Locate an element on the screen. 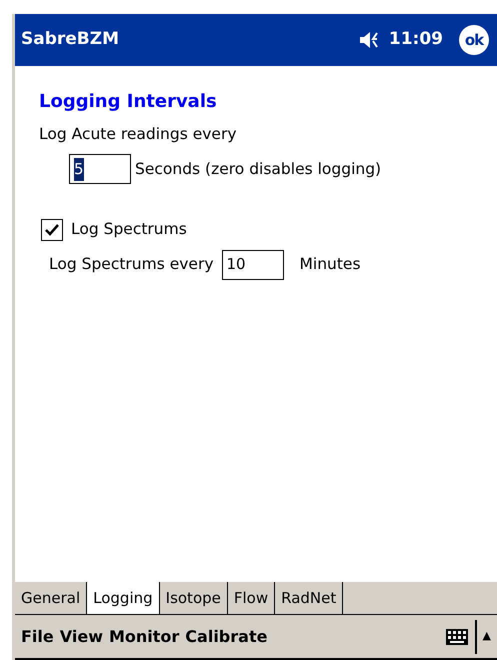 The height and width of the screenshot is (660, 497). menu-item: View is located at coordinates (81, 636).